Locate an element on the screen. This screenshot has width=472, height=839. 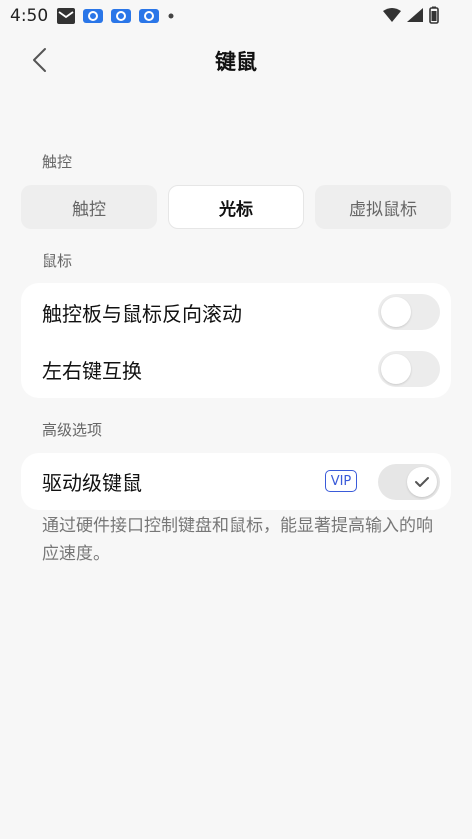
battery-icon is located at coordinates (434, 17).